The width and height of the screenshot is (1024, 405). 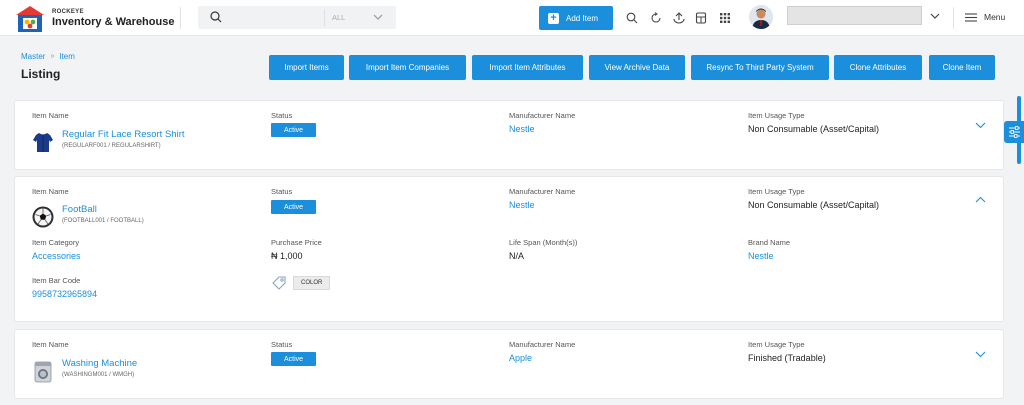 What do you see at coordinates (43, 217) in the screenshot?
I see `football-thumbnail-icon` at bounding box center [43, 217].